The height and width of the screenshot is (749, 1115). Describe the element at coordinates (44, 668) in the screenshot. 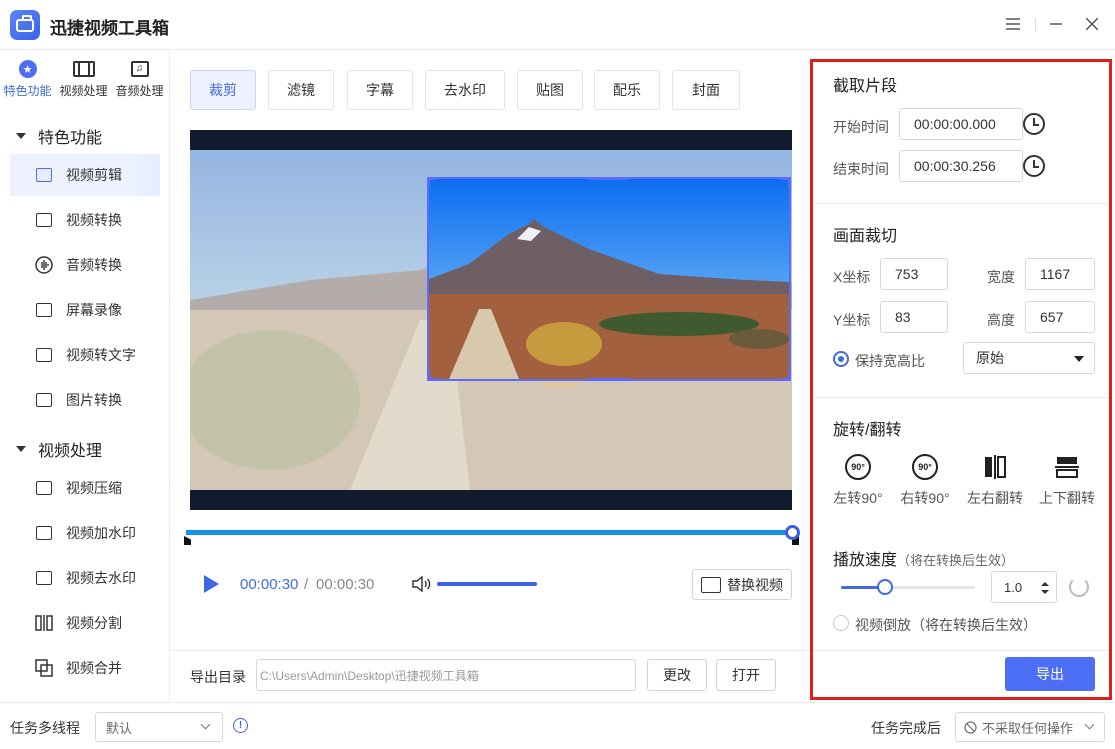

I see `video-merge-icon` at that location.